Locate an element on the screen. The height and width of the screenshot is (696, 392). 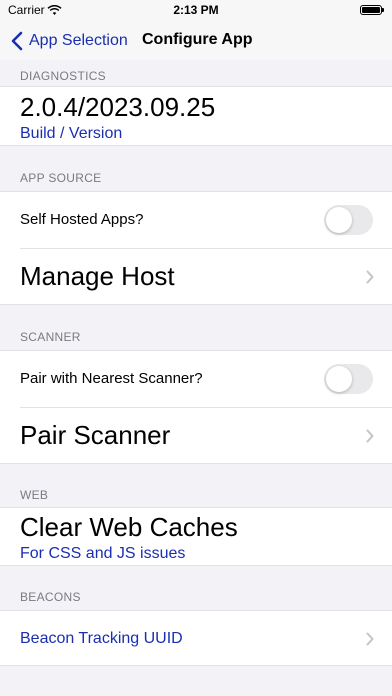
chevron-left-icon is located at coordinates (17, 41).